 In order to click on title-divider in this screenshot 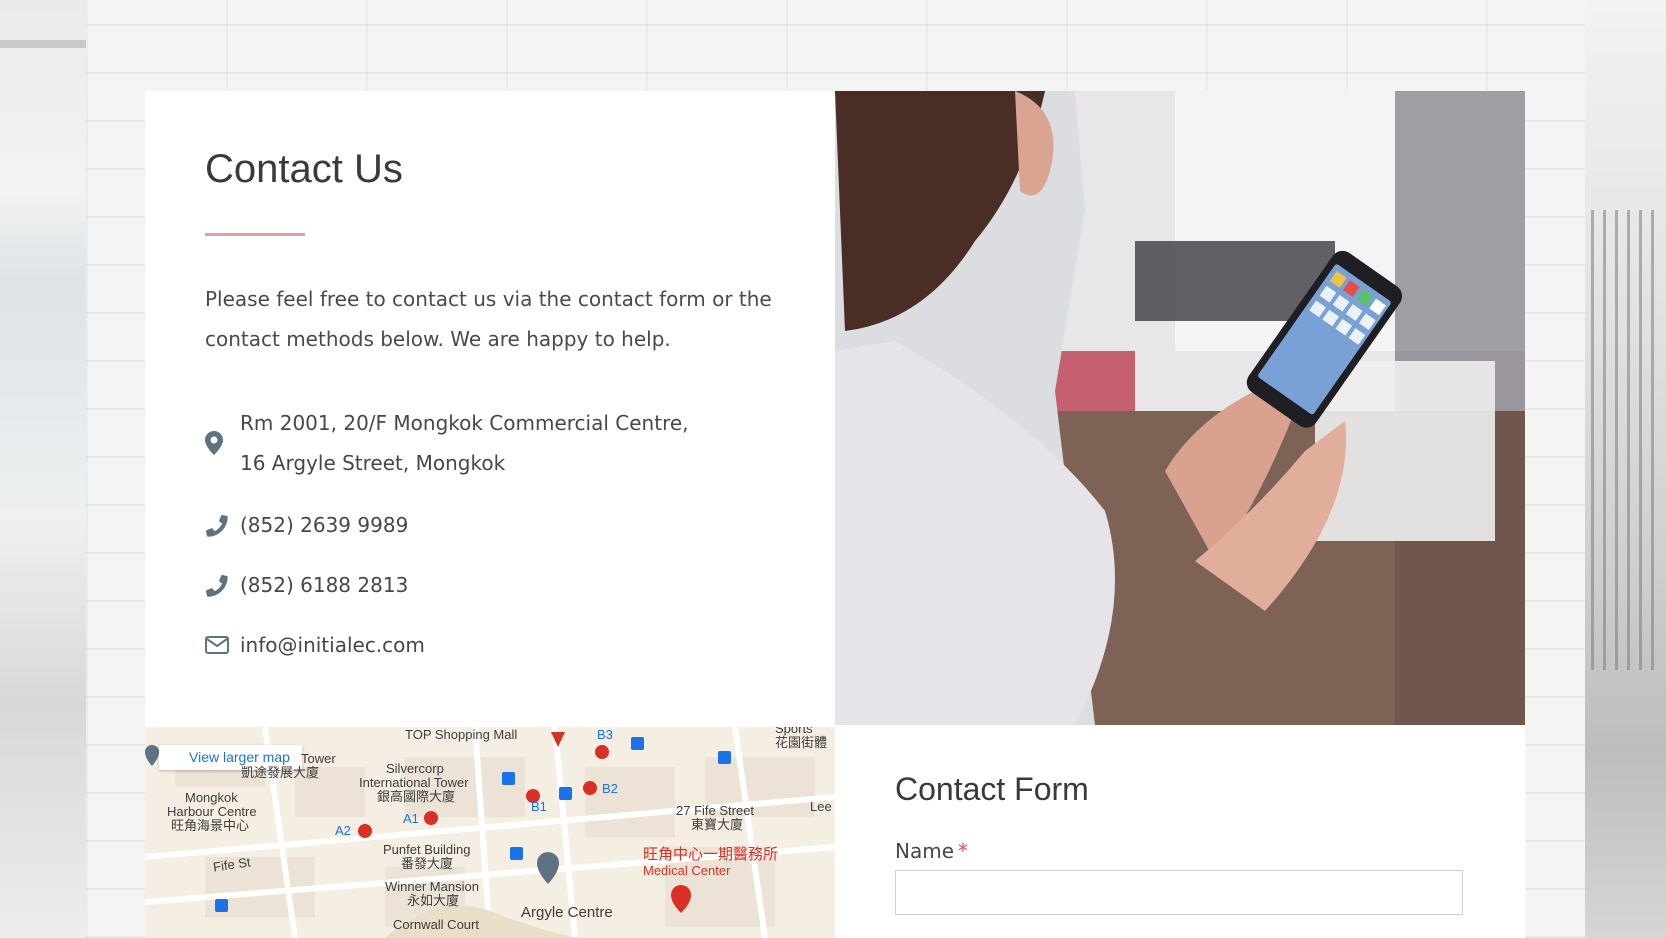, I will do `click(255, 234)`.